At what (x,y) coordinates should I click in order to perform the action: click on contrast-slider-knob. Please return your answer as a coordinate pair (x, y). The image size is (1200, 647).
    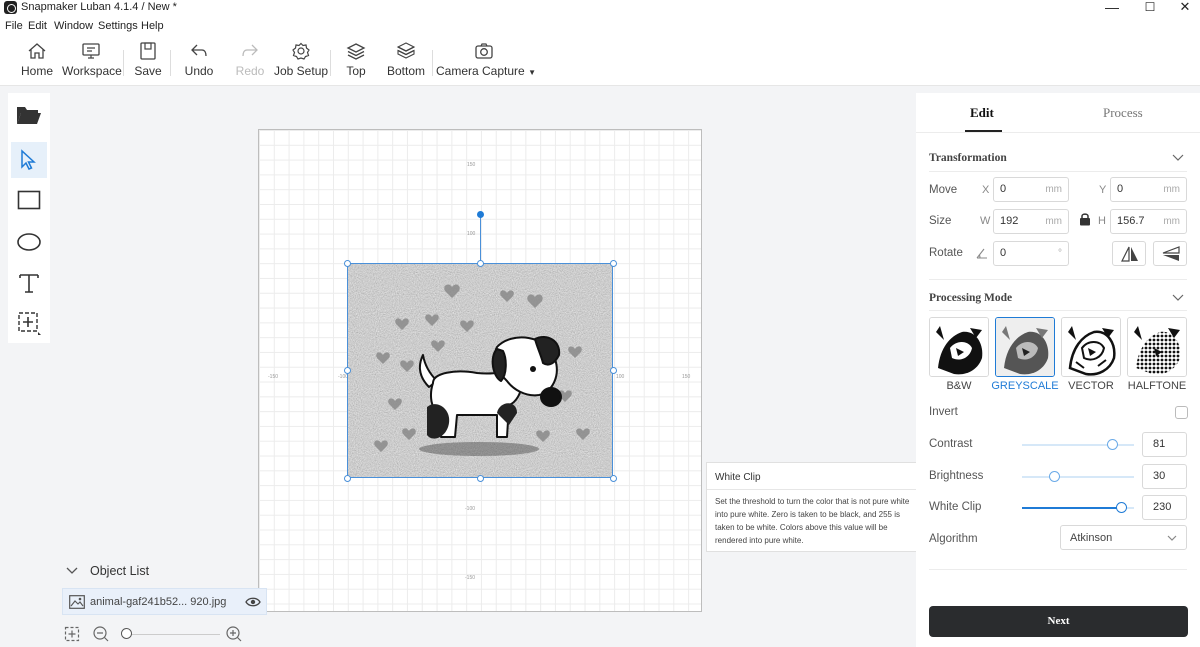
    Looking at the image, I should click on (1112, 444).